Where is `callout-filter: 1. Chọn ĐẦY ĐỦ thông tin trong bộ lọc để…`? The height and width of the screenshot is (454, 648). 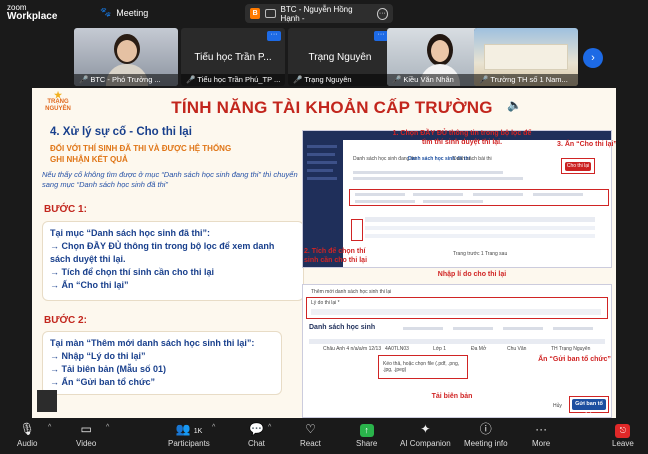
callout-filter: 1. Chọn ĐẦY ĐỦ thông tin trong bộ lọc để… is located at coordinates (462, 138).